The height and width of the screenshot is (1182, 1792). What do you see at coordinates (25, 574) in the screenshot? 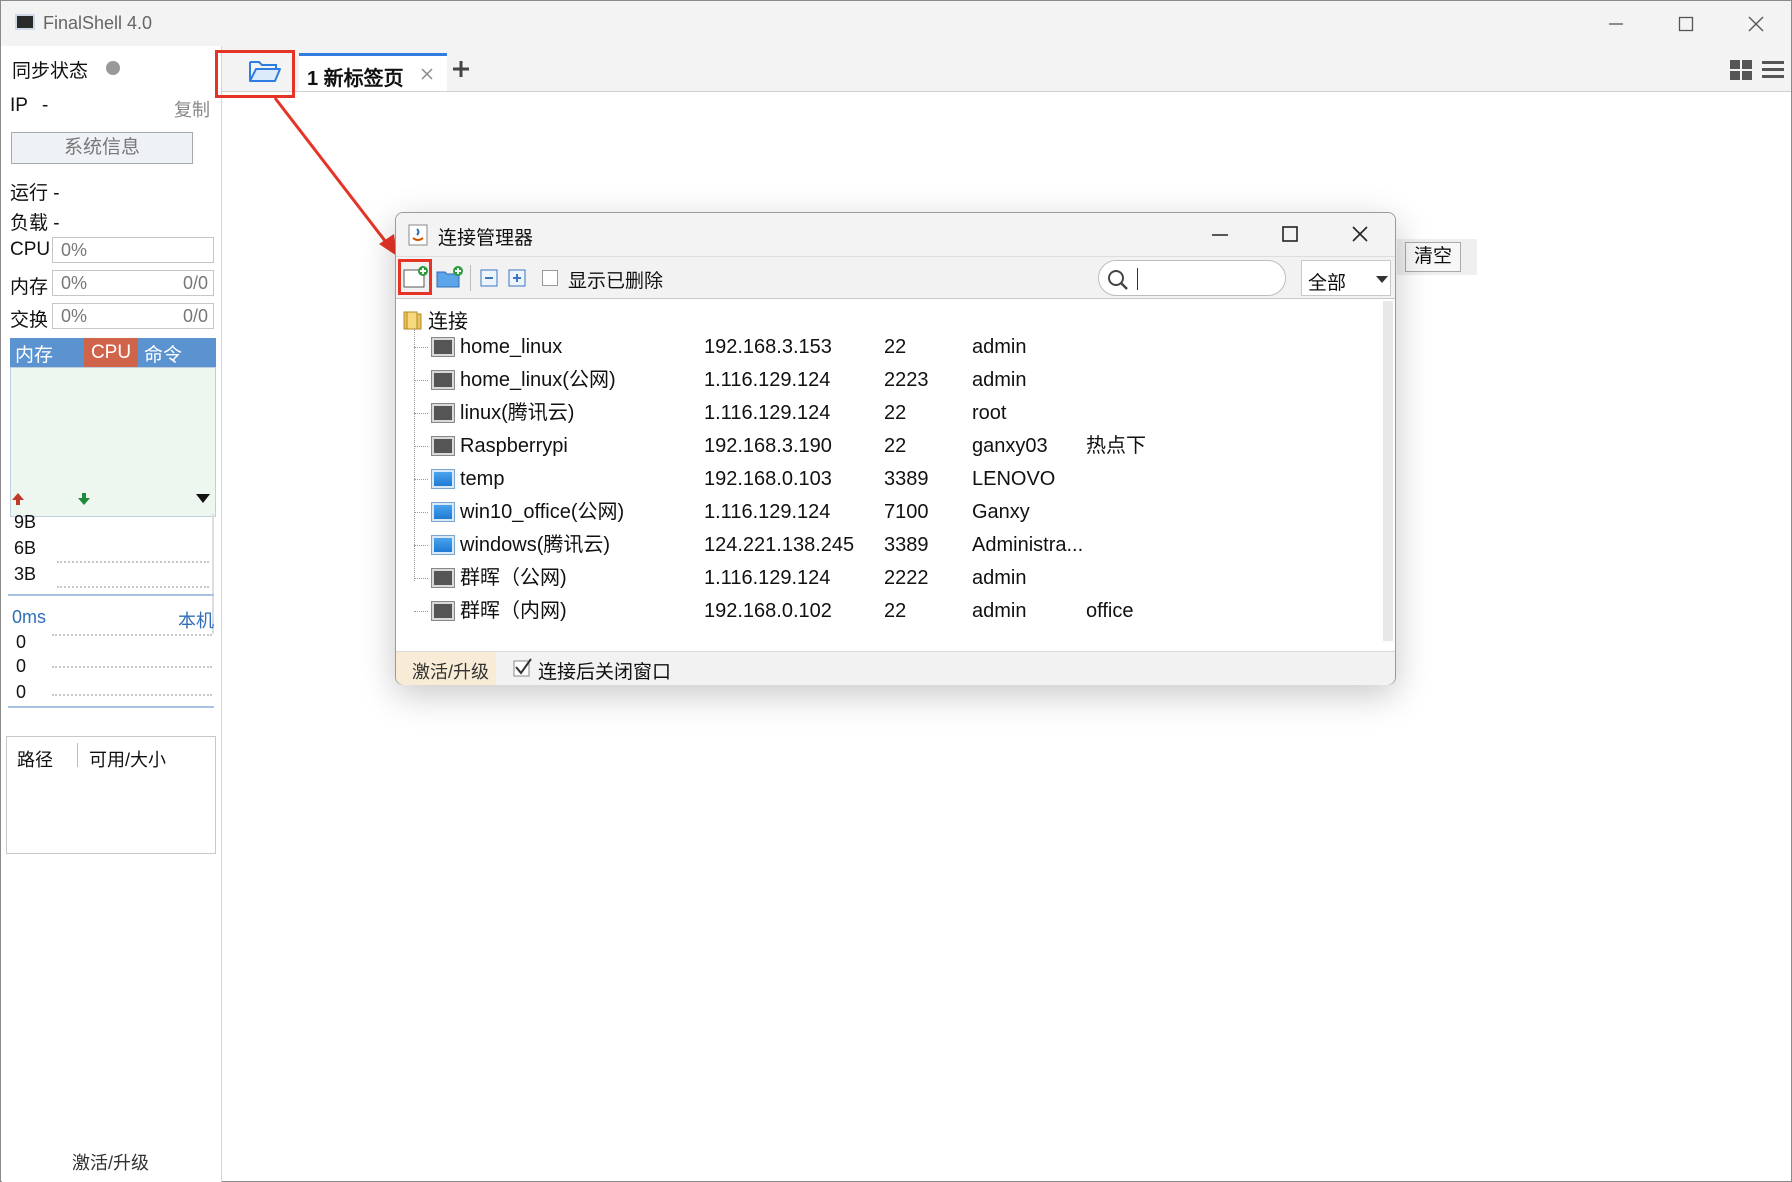
I see `net-tick-3b: 3B` at bounding box center [25, 574].